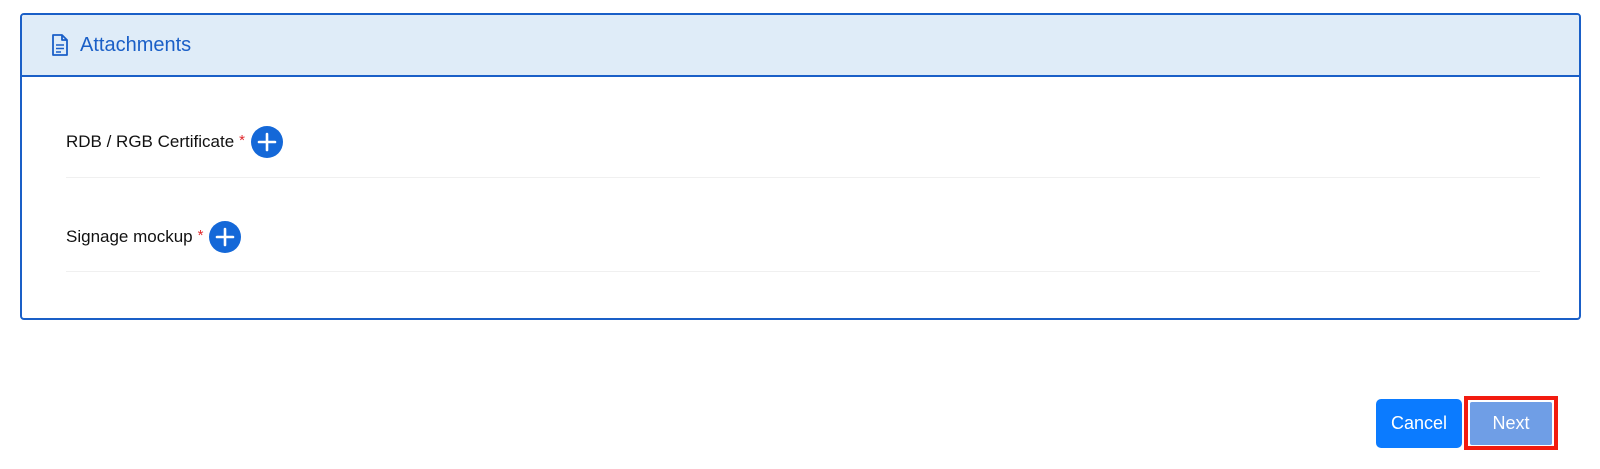 This screenshot has width=1600, height=469. What do you see at coordinates (803, 151) in the screenshot?
I see `field-row-rdb-certificate: RDB / RGB Certificate *` at bounding box center [803, 151].